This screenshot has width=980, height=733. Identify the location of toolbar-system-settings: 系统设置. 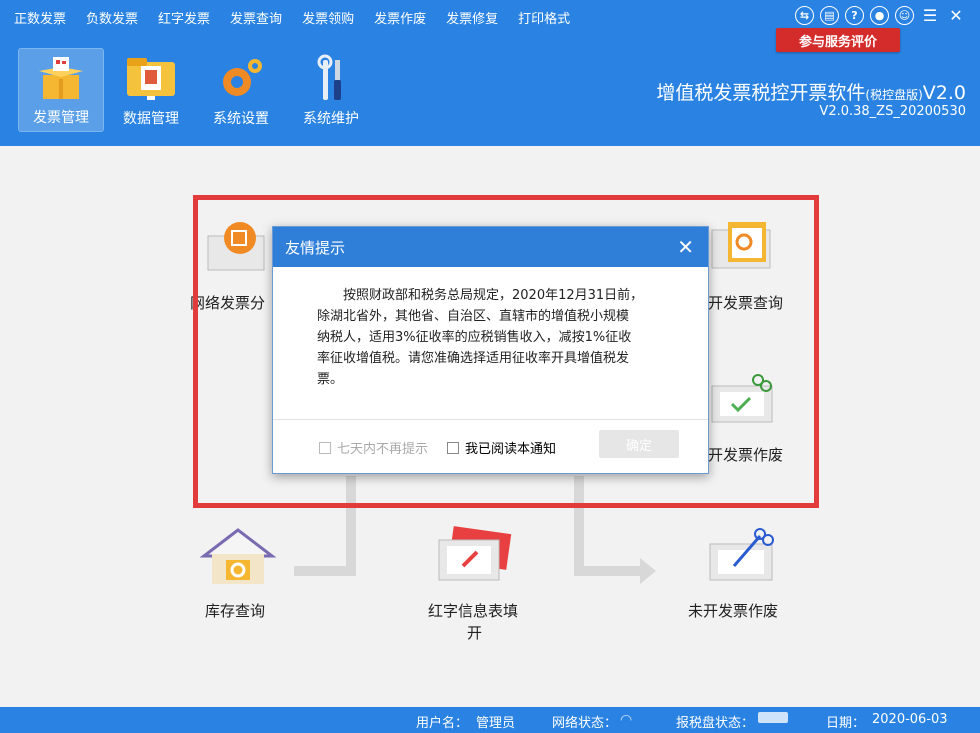
(241, 90).